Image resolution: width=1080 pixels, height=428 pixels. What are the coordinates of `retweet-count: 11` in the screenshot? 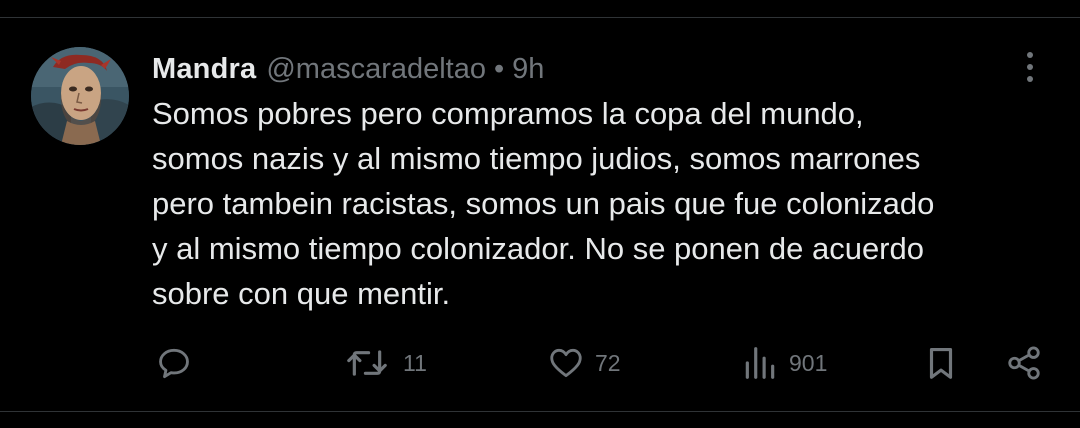 It's located at (415, 362).